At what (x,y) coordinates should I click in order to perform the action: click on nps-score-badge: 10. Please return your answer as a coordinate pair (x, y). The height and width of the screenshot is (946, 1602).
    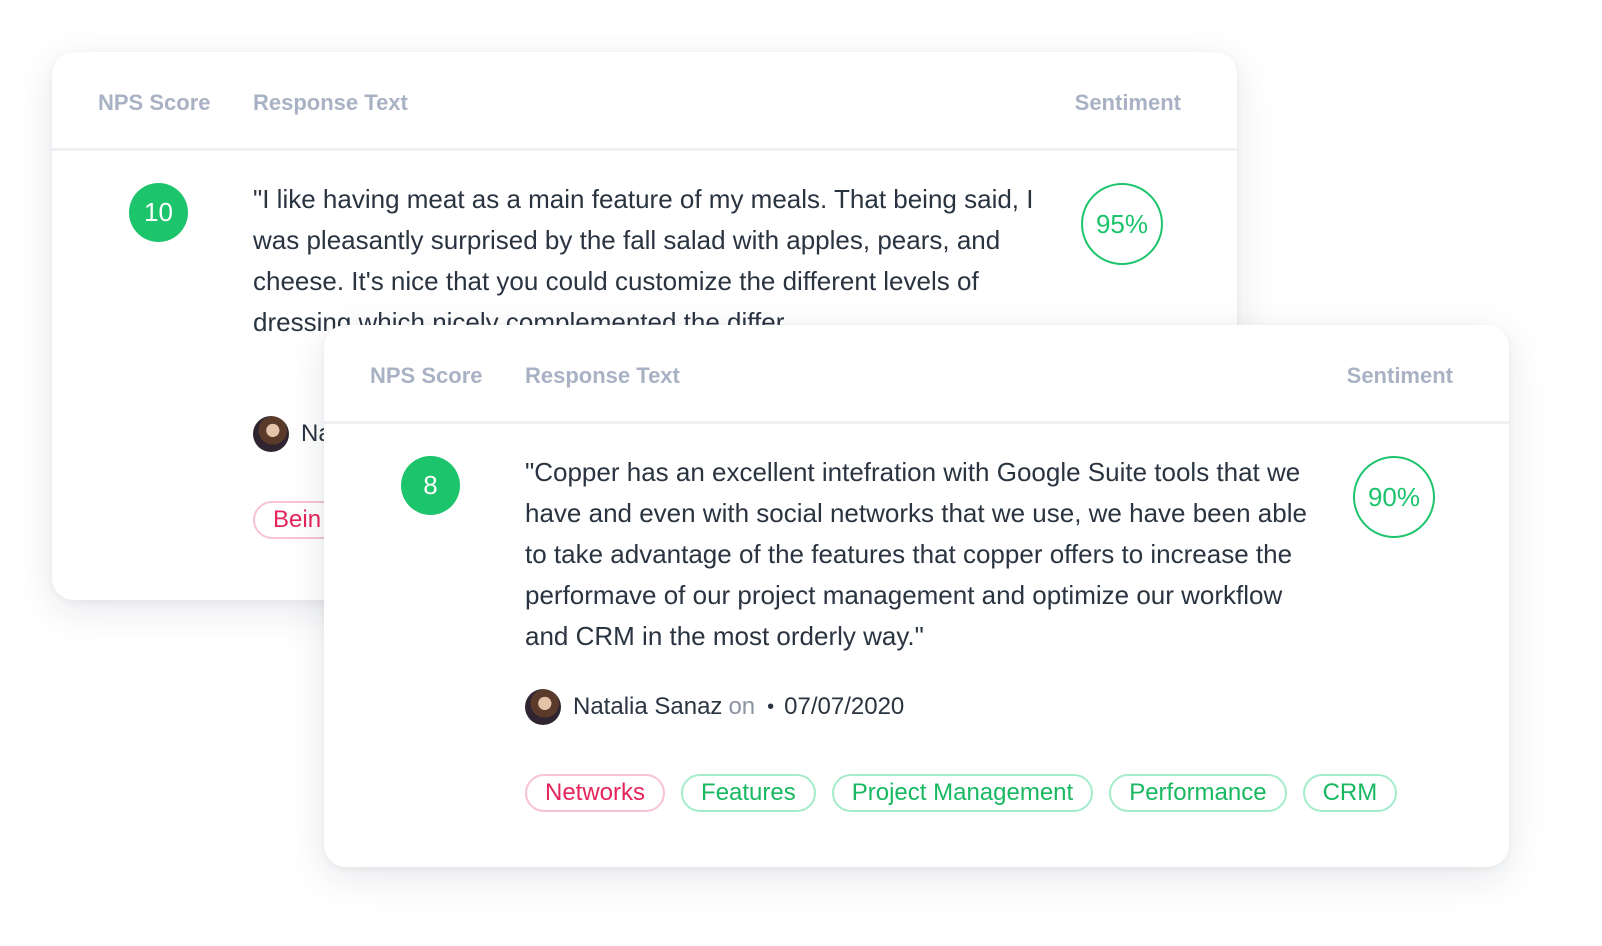
    Looking at the image, I should click on (158, 212).